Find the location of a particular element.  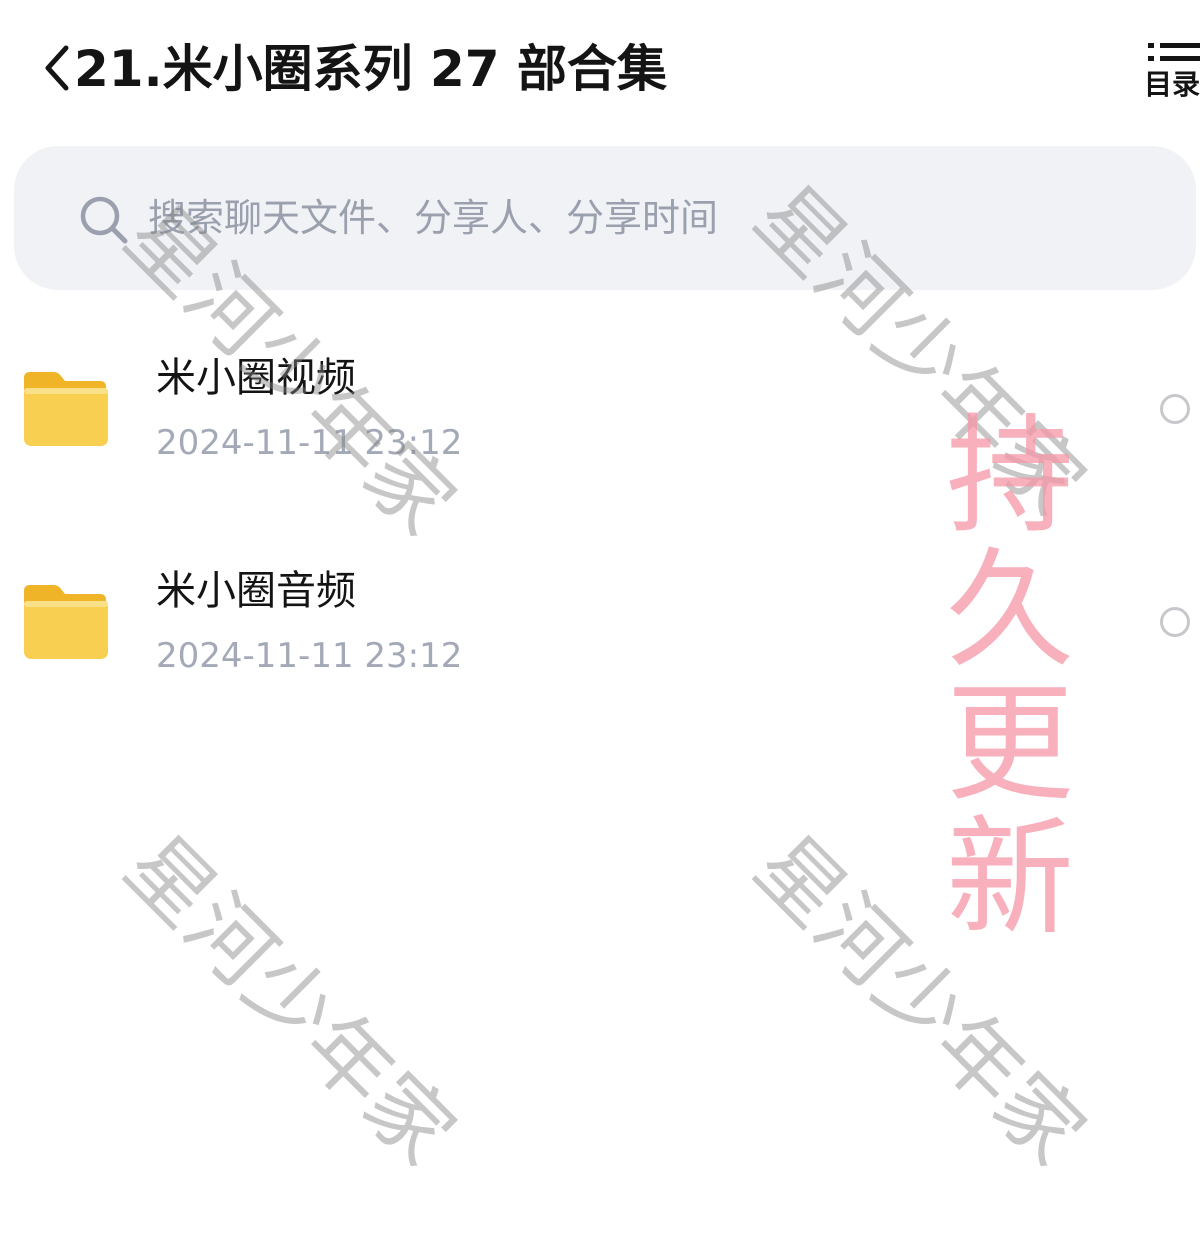

chevron-left-icon is located at coordinates (57, 68).